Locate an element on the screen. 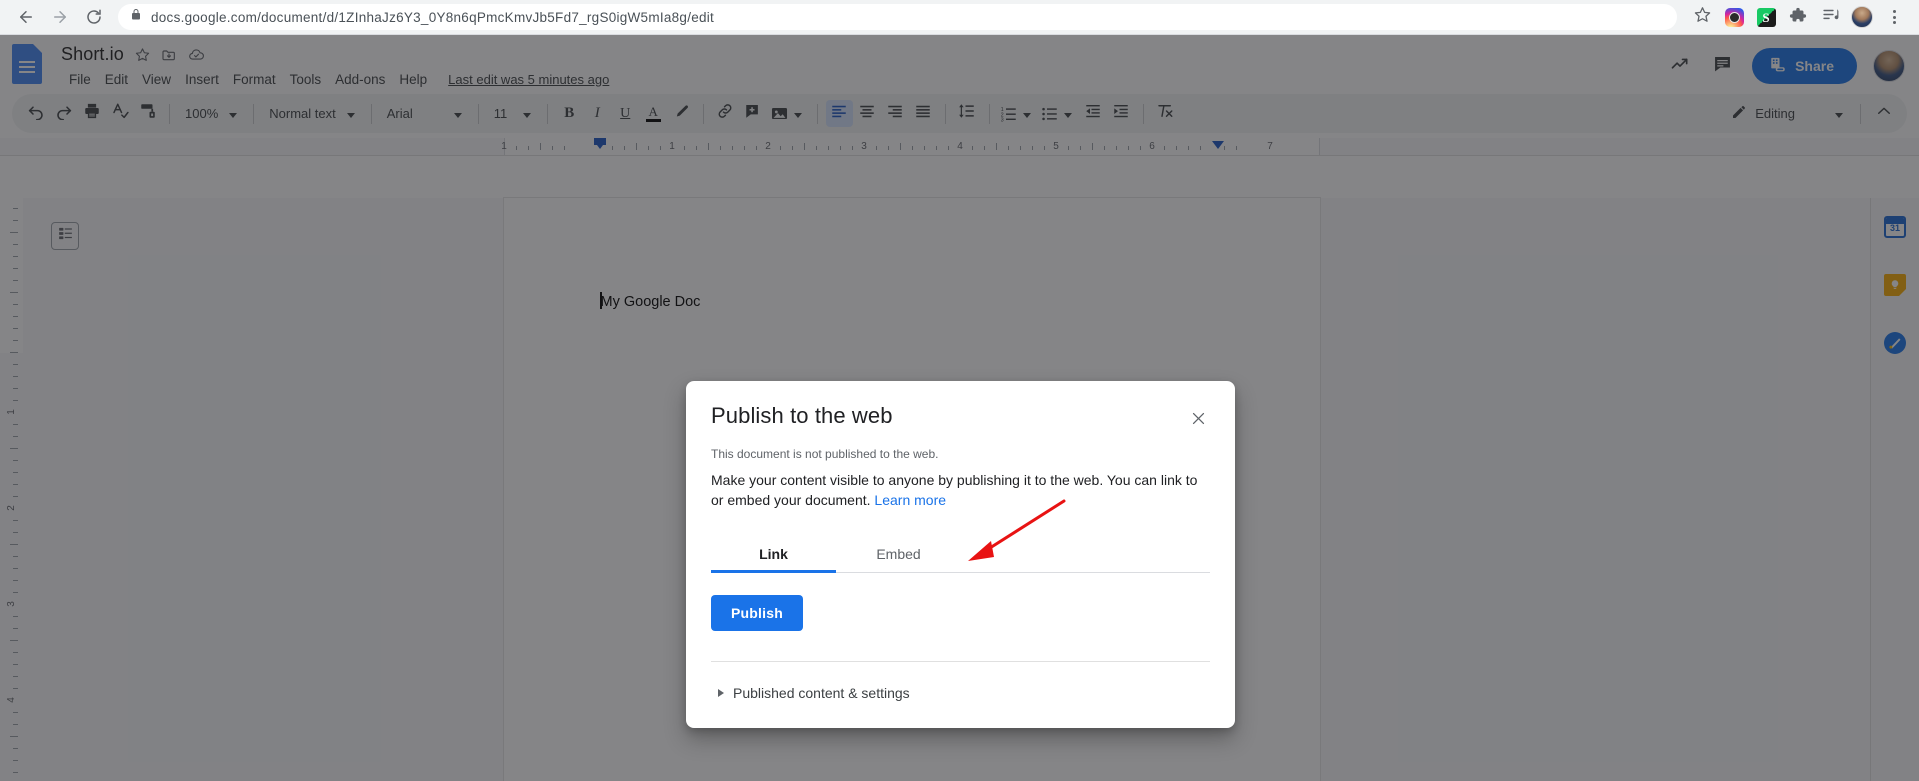 Image resolution: width=1919 pixels, height=781 pixels. reload-icon is located at coordinates (94, 17).